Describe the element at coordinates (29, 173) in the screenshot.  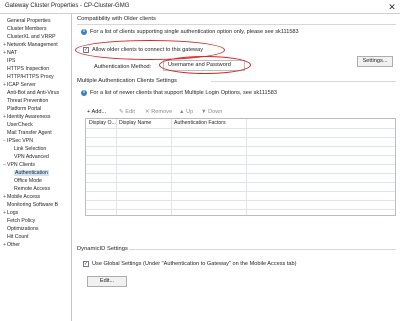
I see `sidebar-item-authentication: Authentication` at that location.